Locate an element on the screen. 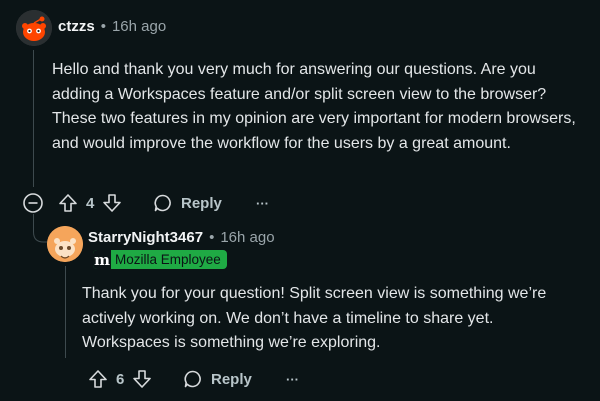 The height and width of the screenshot is (401, 600). username: StarryNight3467 is located at coordinates (145, 237).